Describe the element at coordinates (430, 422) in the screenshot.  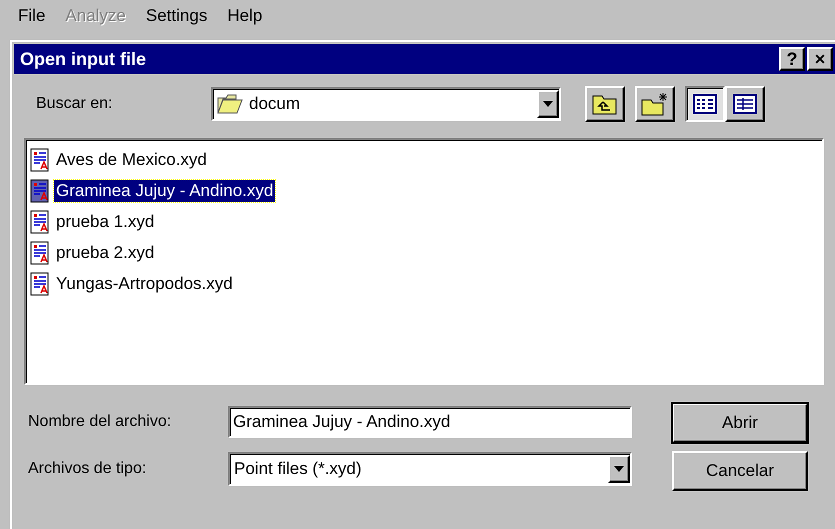
I see `file-name-field: Graminea Jujuy - Andino.xyd` at that location.